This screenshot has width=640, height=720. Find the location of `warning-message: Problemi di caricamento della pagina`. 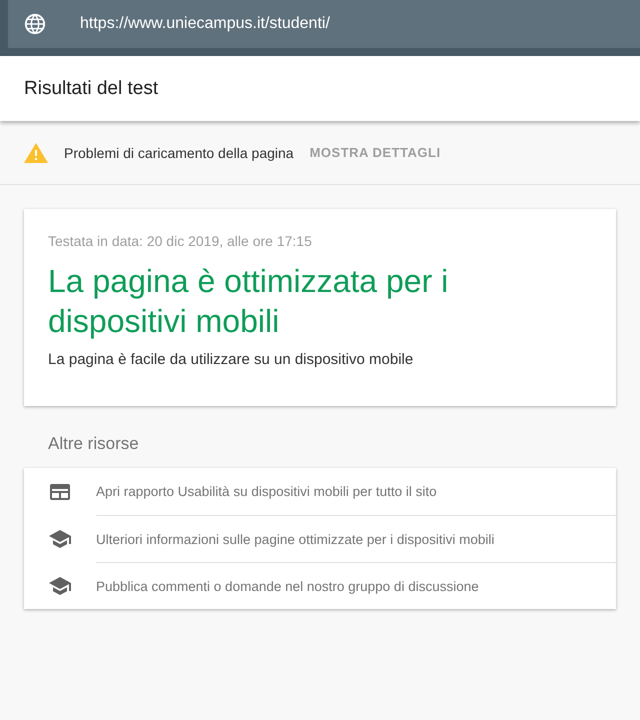

warning-message: Problemi di caricamento della pagina is located at coordinates (179, 152).